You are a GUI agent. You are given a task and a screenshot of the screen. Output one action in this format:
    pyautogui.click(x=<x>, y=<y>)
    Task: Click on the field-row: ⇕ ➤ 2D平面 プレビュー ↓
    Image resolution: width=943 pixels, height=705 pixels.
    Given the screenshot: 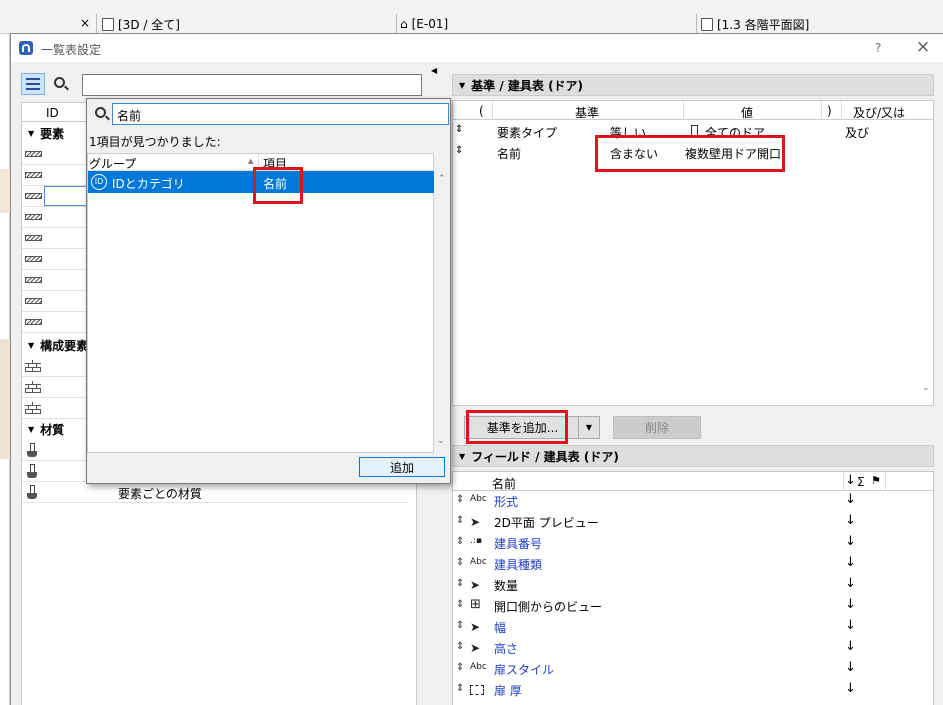 What is the action you would take?
    pyautogui.click(x=685, y=522)
    